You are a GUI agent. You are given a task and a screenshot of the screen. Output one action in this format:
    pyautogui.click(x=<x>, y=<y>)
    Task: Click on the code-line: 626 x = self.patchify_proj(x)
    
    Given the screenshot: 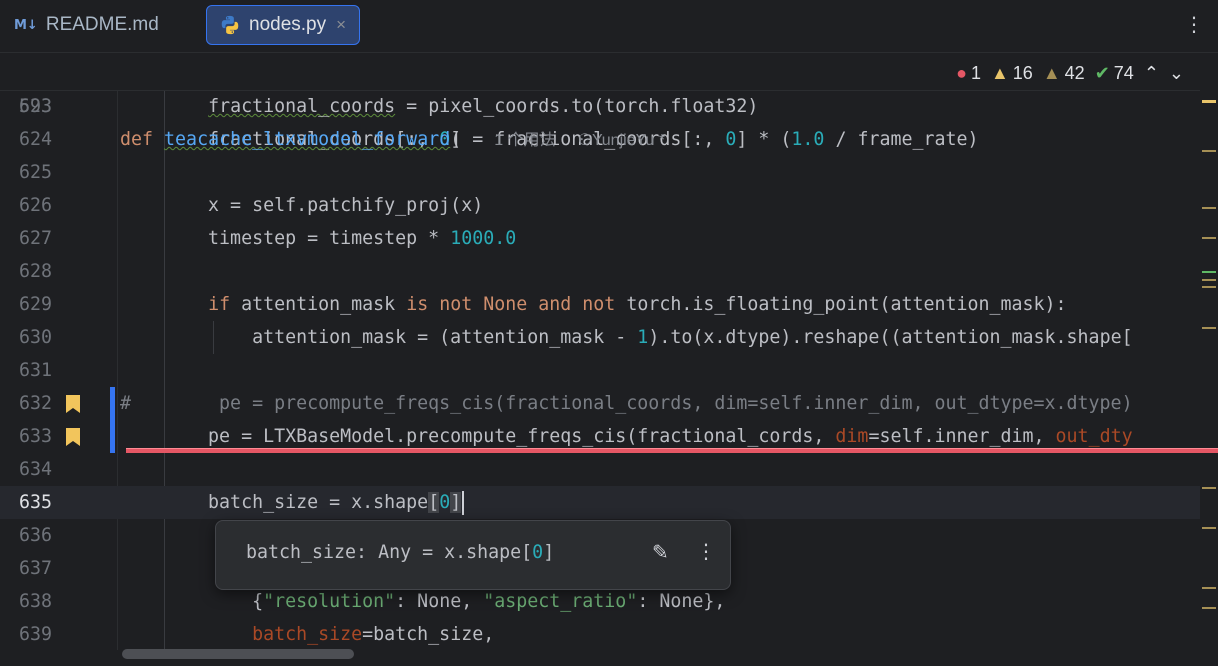 What is the action you would take?
    pyautogui.click(x=600, y=205)
    